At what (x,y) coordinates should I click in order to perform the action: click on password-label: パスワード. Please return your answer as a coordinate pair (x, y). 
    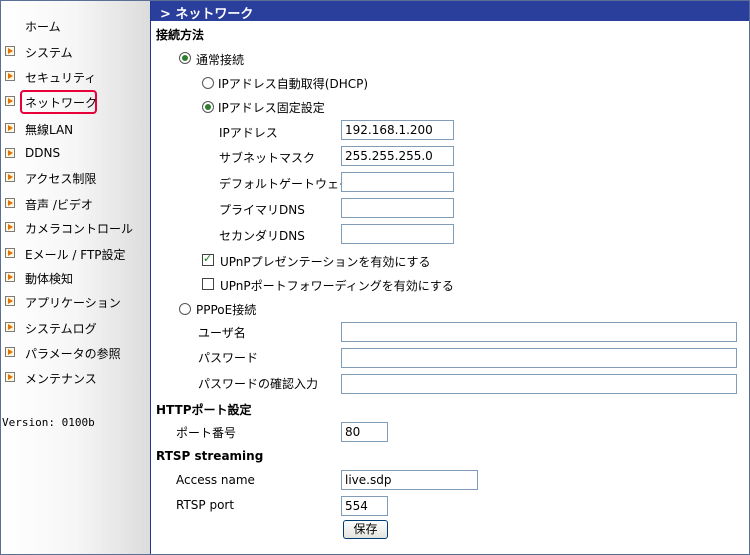
    Looking at the image, I should click on (228, 358).